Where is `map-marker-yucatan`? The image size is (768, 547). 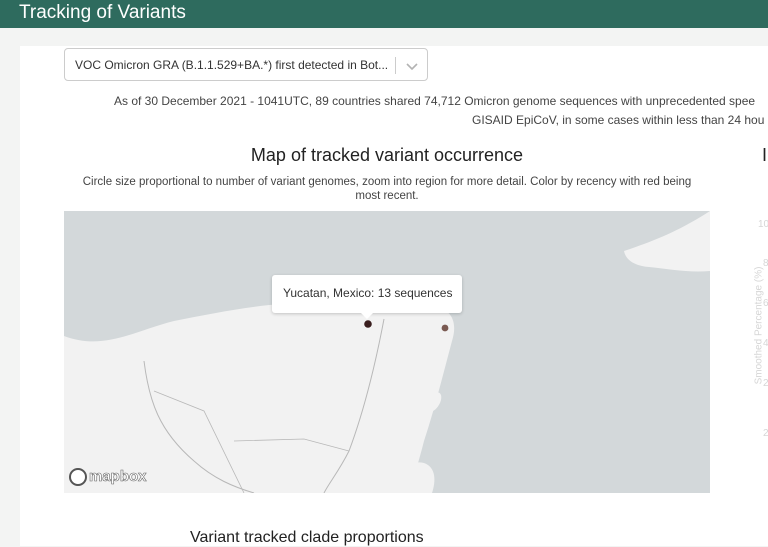 map-marker-yucatan is located at coordinates (368, 324).